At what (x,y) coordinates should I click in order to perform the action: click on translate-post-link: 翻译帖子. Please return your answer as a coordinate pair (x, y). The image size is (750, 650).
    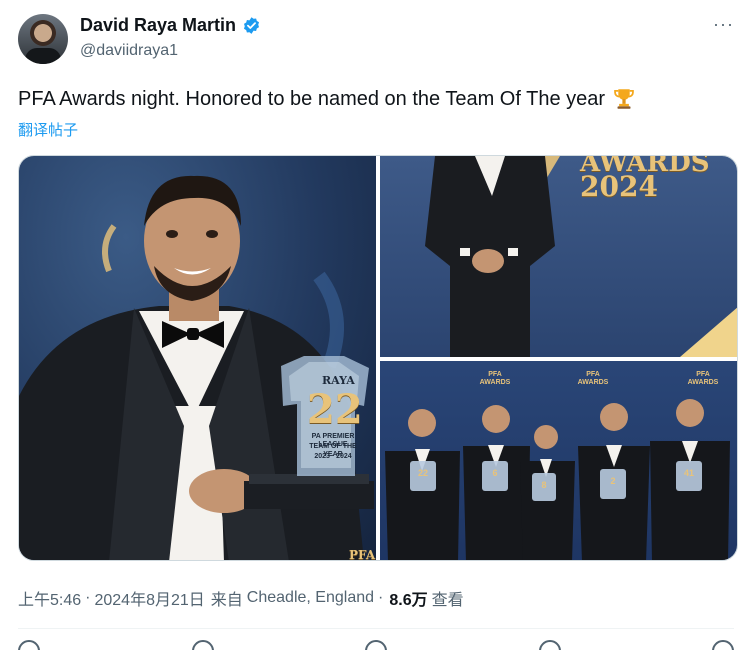
    Looking at the image, I should click on (48, 129).